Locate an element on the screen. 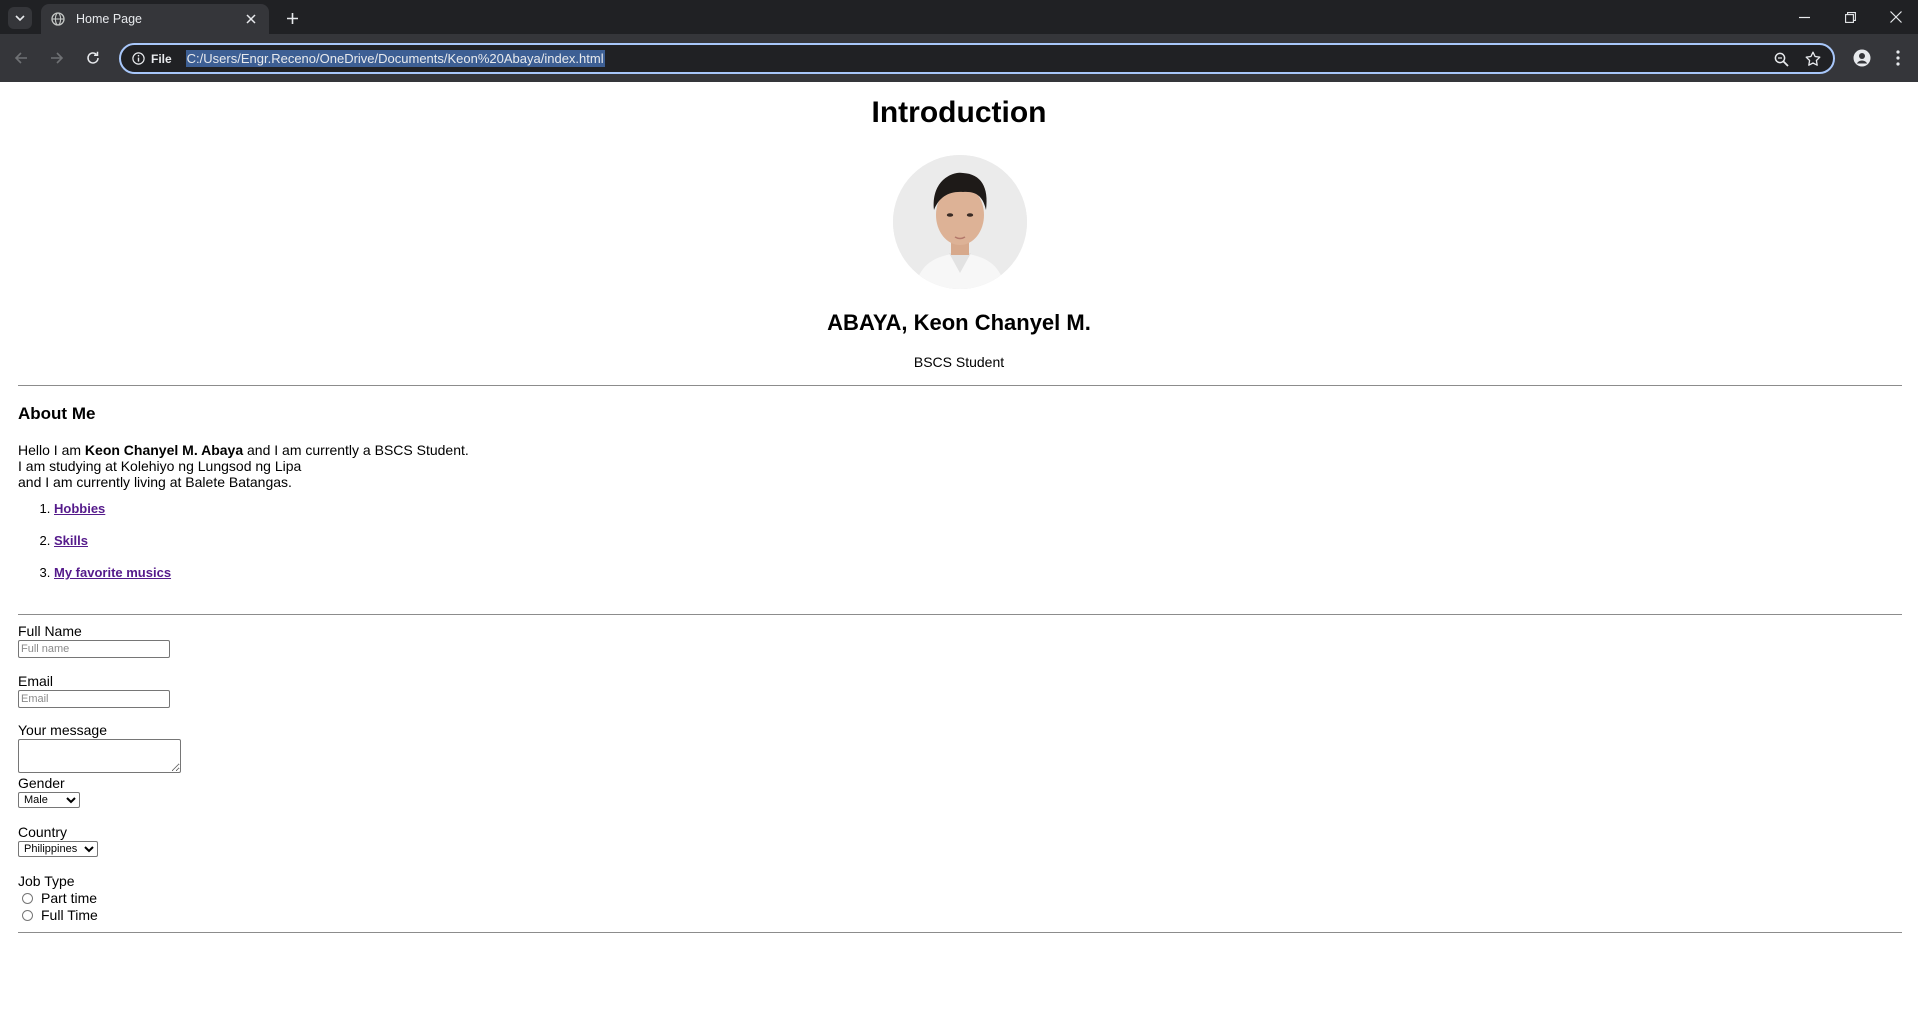 The image size is (1918, 1024). globe-icon is located at coordinates (58, 19).